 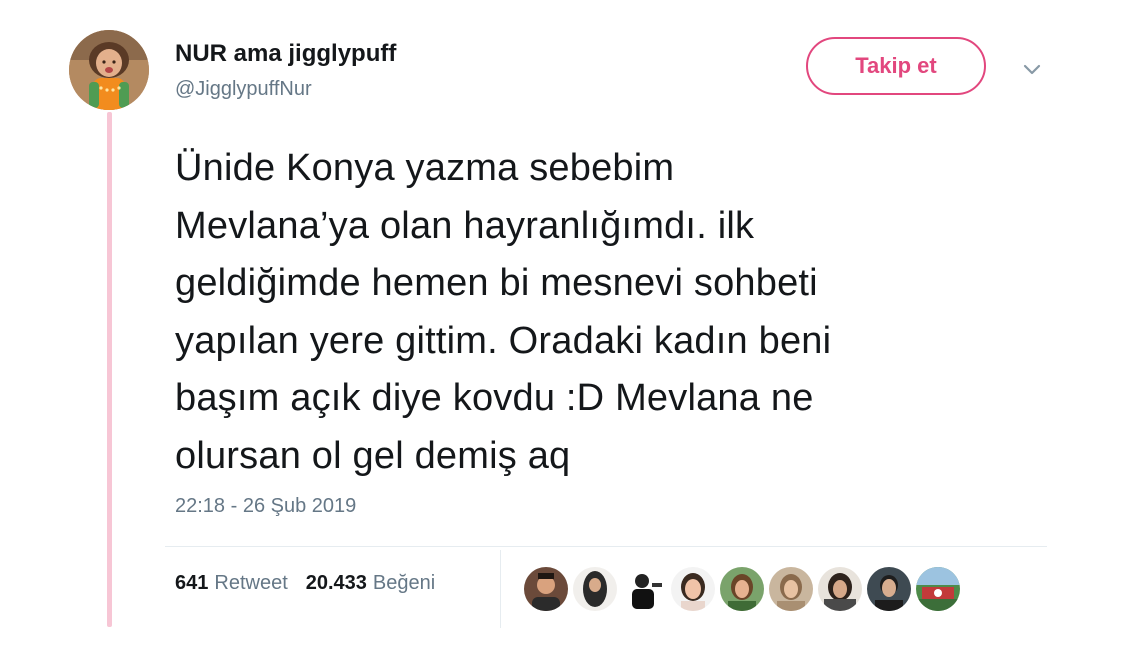 I want to click on display-name: NUR ama jigglypuff, so click(x=285, y=54).